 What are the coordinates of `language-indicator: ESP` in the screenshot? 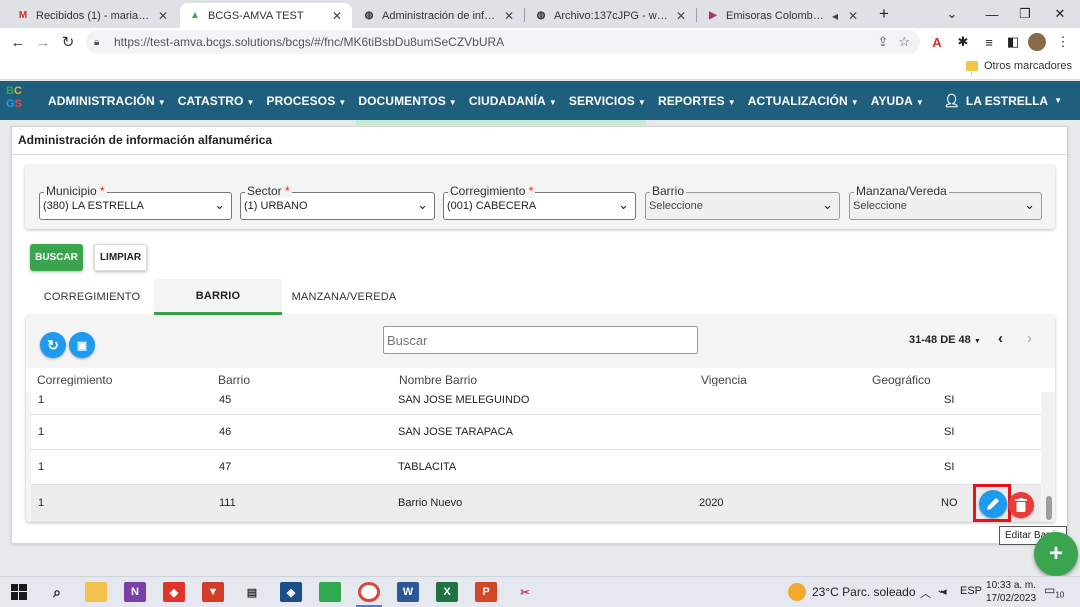 It's located at (971, 591).